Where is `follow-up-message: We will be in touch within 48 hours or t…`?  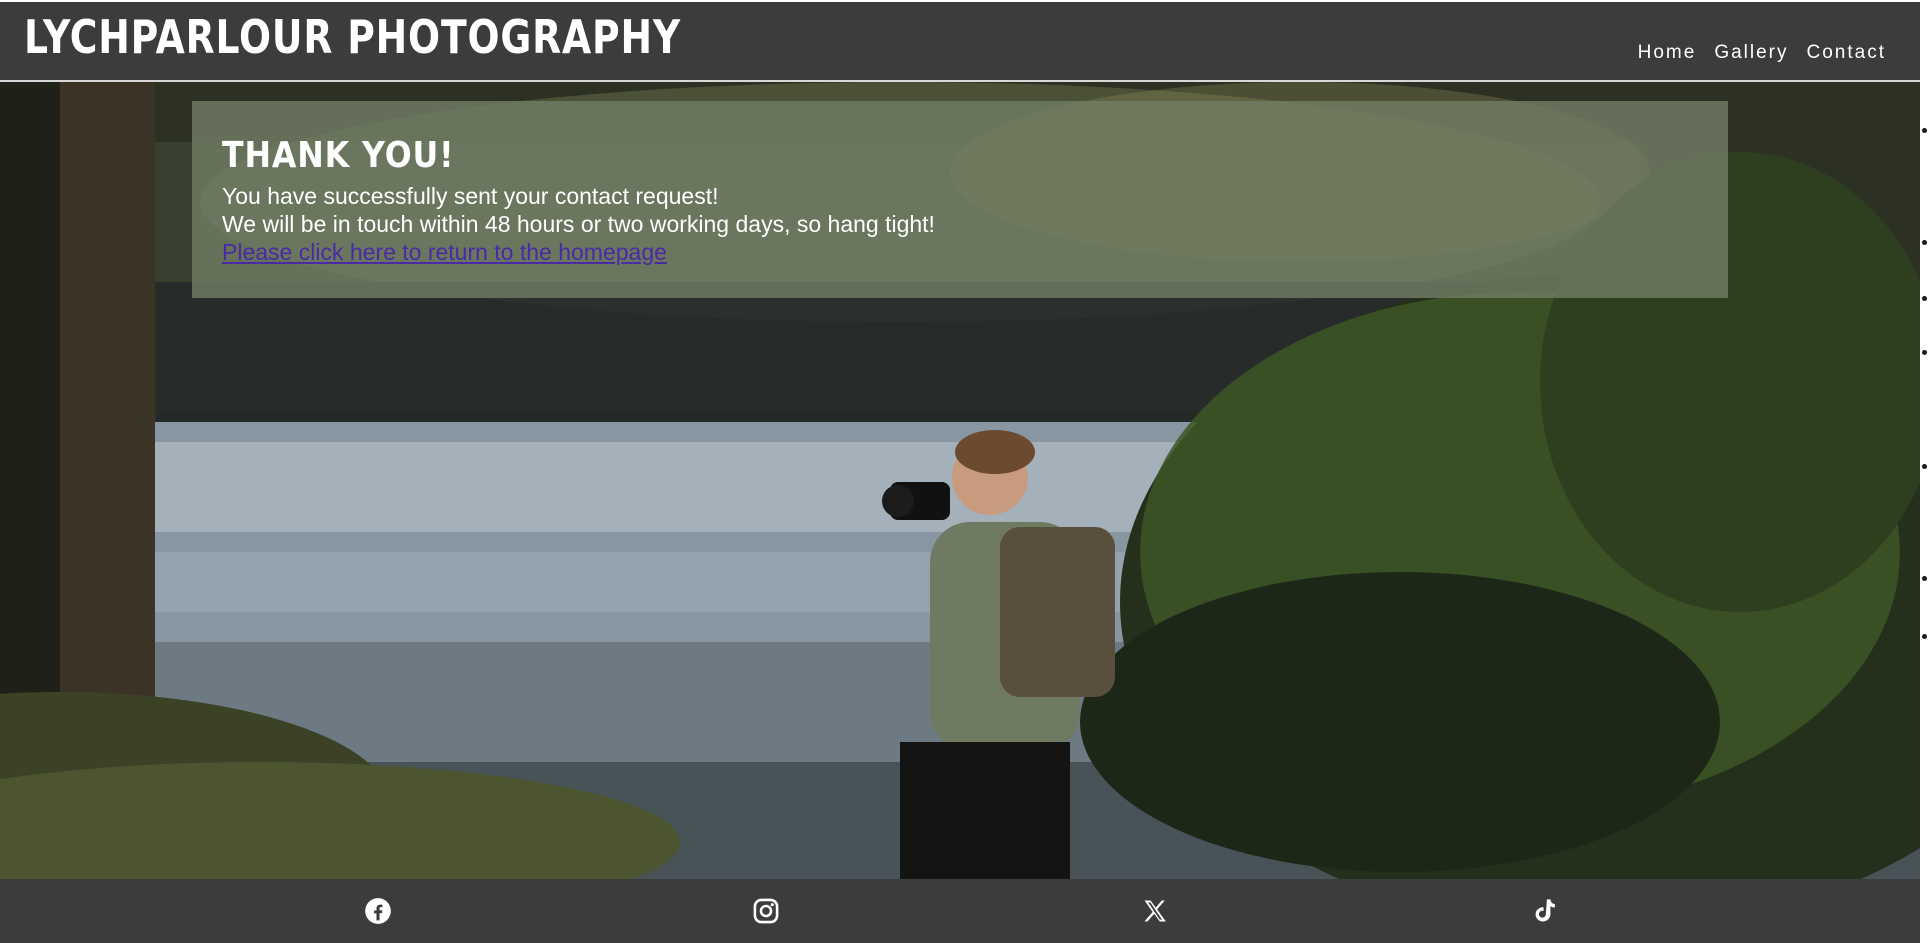
follow-up-message: We will be in touch within 48 hours or t… is located at coordinates (578, 224).